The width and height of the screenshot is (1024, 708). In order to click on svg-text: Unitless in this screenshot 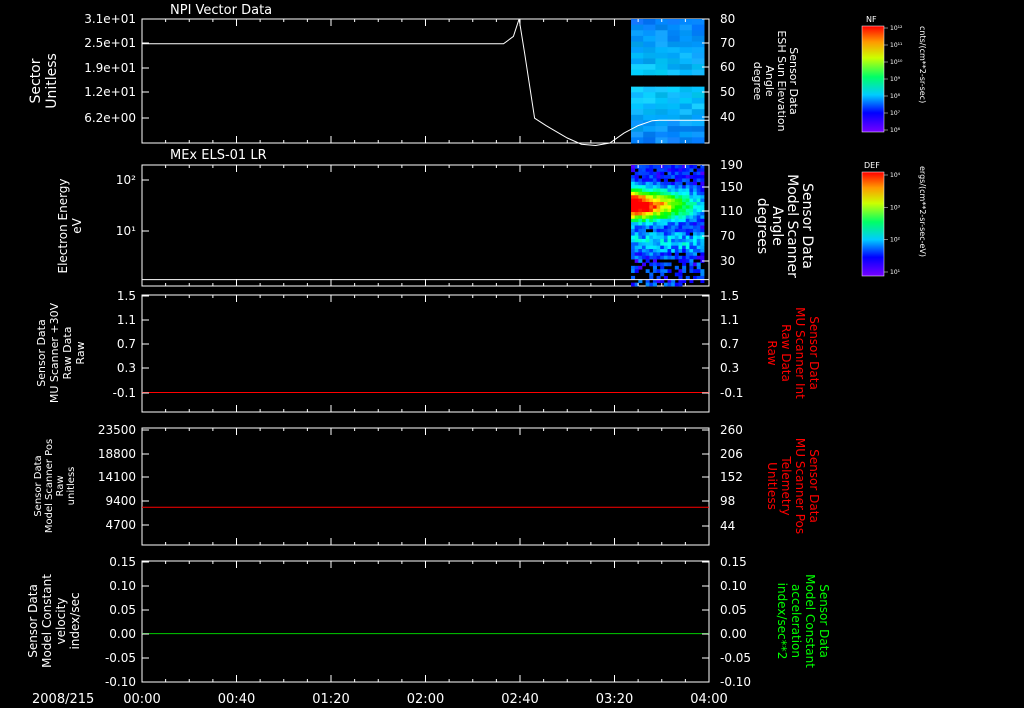, I will do `click(52, 81)`.